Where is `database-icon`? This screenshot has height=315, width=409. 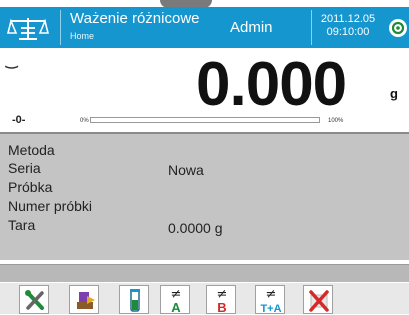 database-icon is located at coordinates (86, 300).